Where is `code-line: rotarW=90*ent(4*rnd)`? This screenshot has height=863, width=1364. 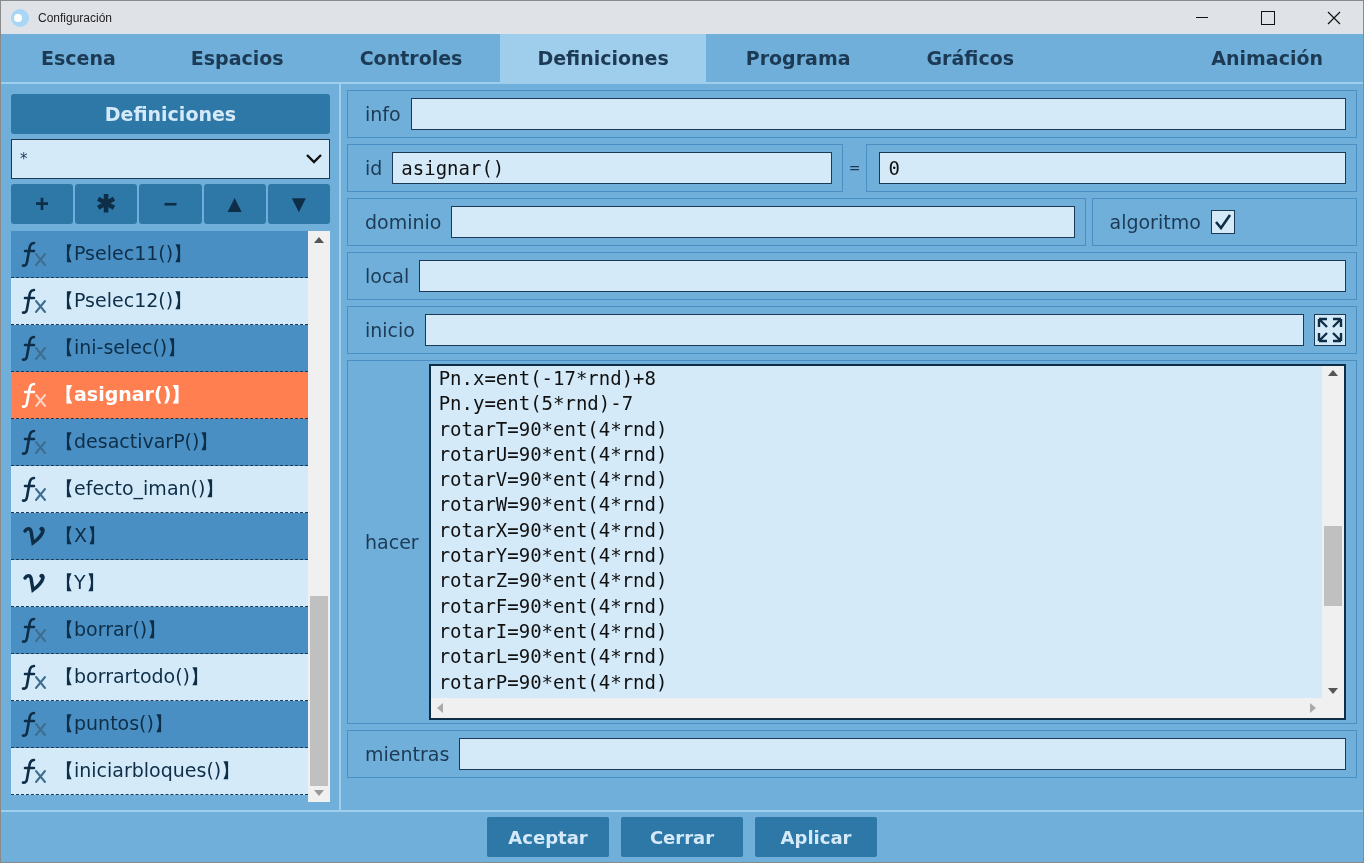
code-line: rotarW=90*ent(4*rnd) is located at coordinates (553, 505).